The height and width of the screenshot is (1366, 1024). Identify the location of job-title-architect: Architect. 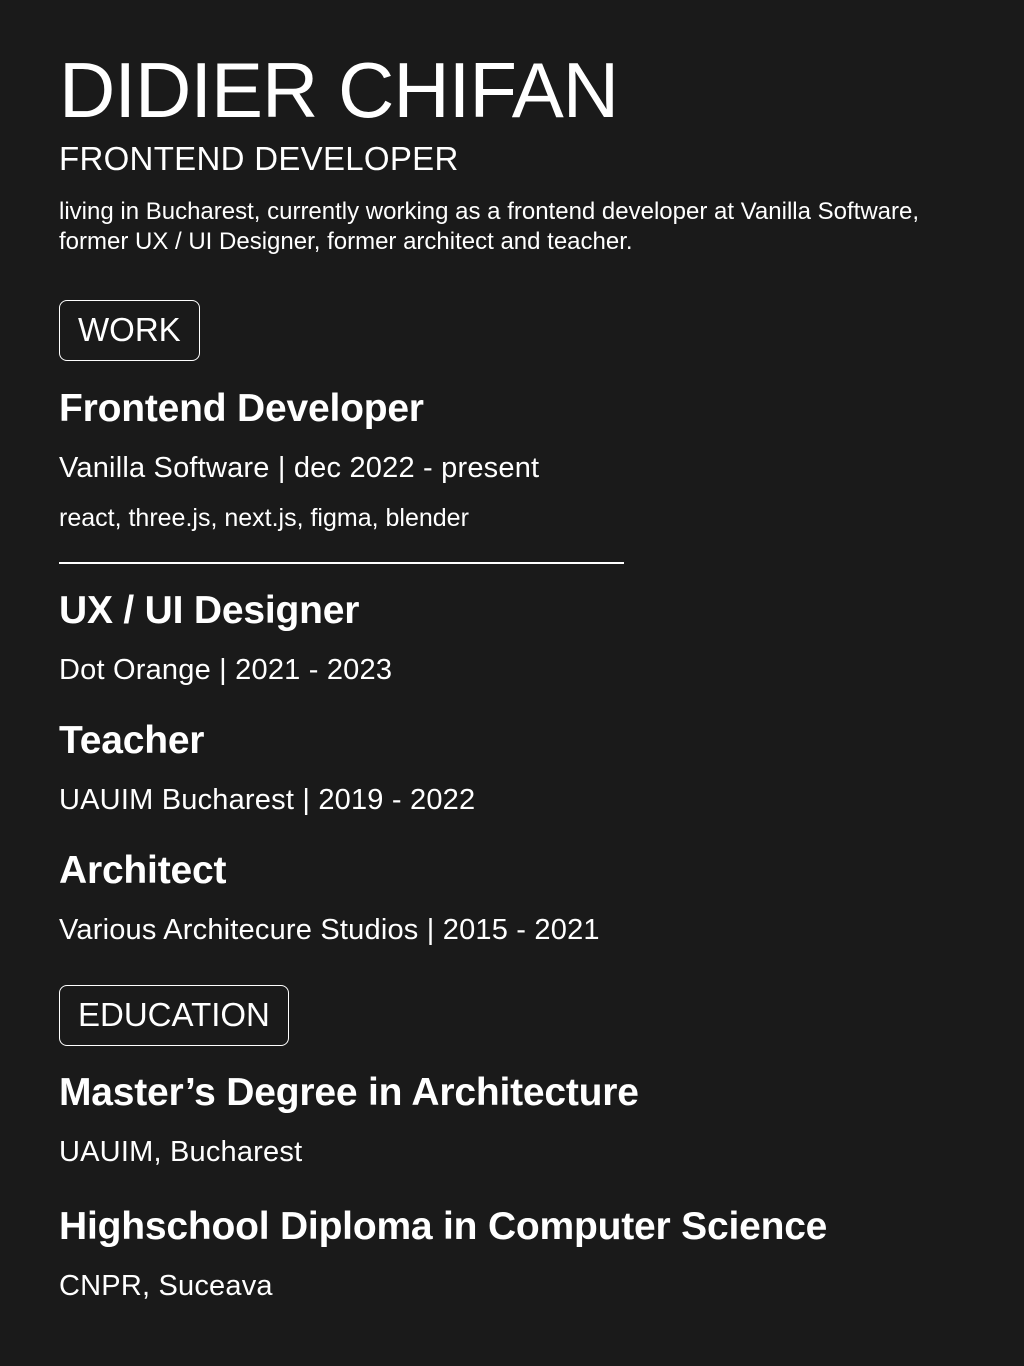
(143, 870).